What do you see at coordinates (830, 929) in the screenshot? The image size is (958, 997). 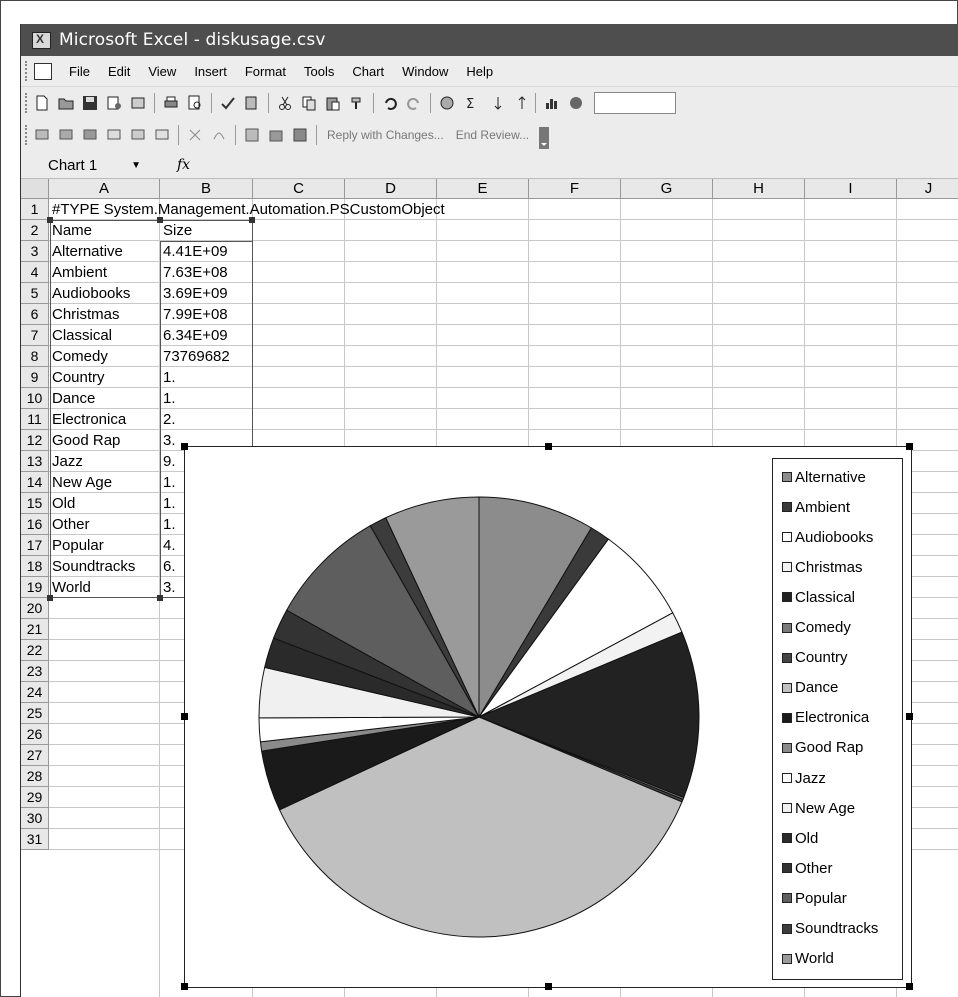 I see `legend-item: Soundtracks` at bounding box center [830, 929].